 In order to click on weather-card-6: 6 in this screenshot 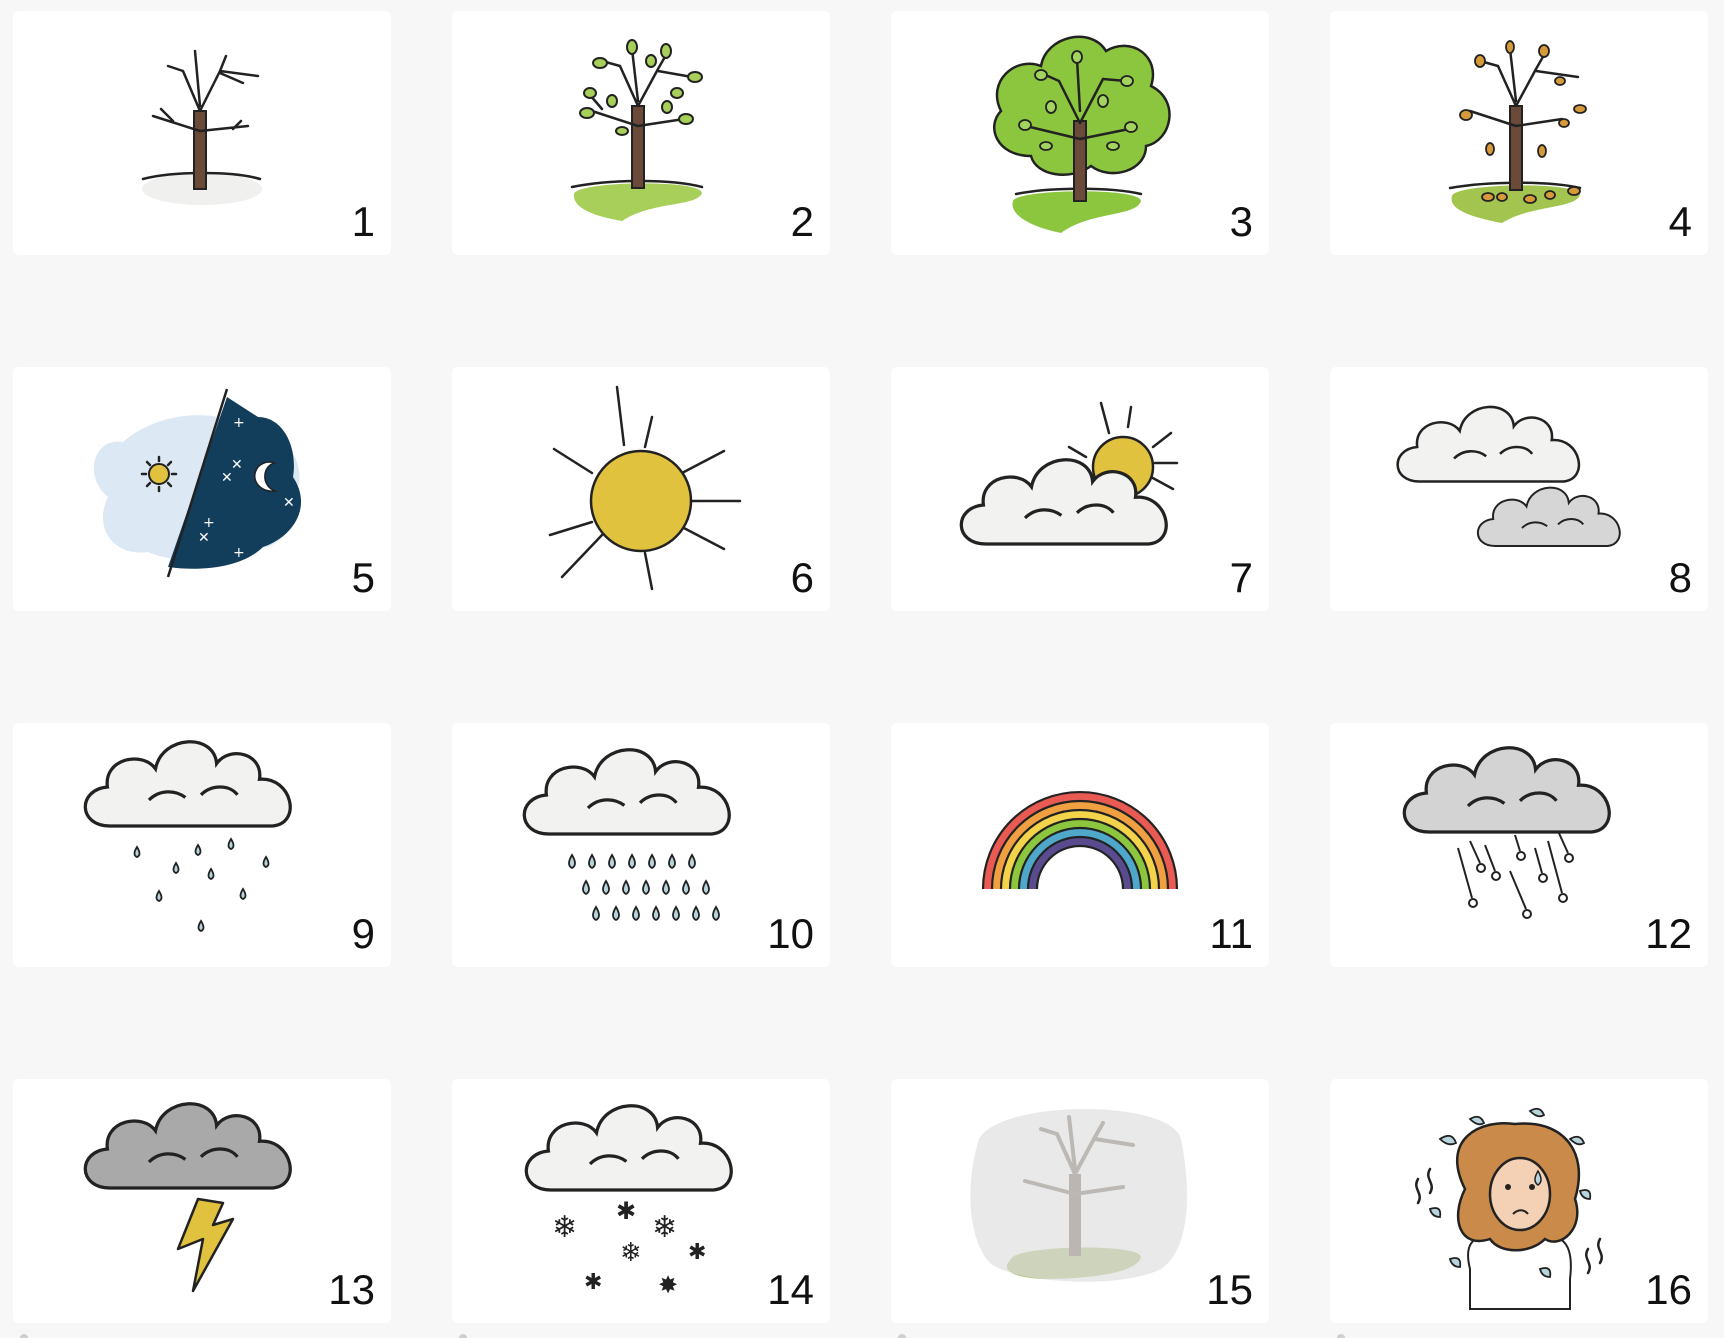, I will do `click(641, 489)`.